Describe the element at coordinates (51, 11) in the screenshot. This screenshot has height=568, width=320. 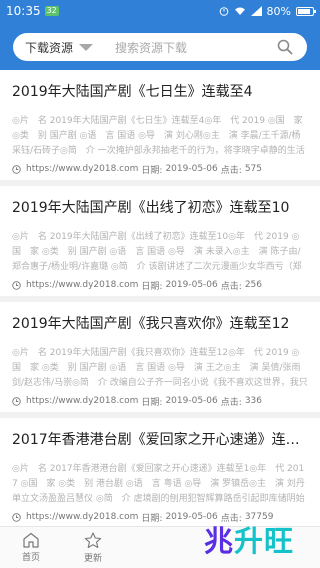
I see `notification-badge: 32` at that location.